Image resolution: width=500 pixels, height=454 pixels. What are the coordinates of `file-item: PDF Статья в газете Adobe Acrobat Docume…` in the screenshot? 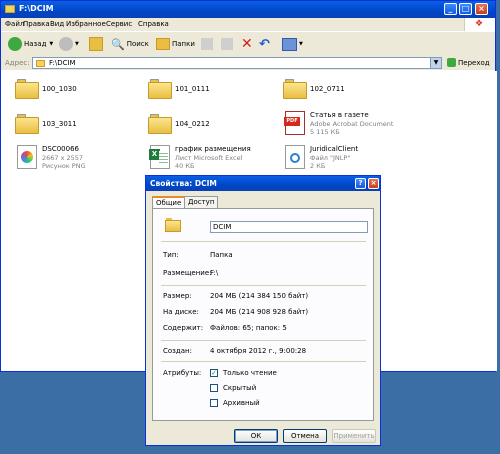 It's located at (348, 126).